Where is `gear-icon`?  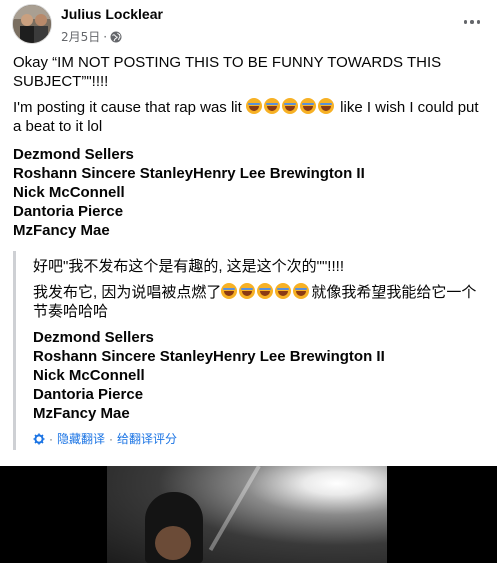 gear-icon is located at coordinates (39, 439).